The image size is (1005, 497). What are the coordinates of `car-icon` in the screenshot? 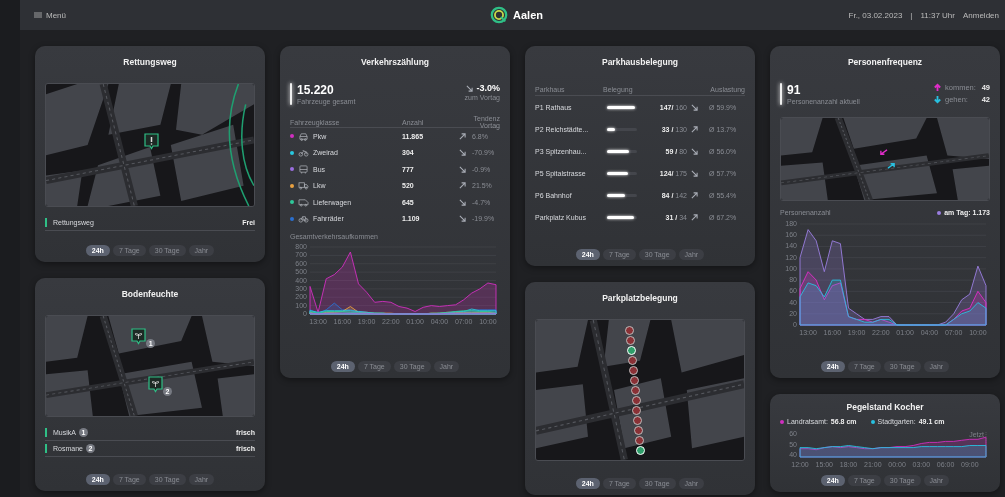 It's located at (303, 136).